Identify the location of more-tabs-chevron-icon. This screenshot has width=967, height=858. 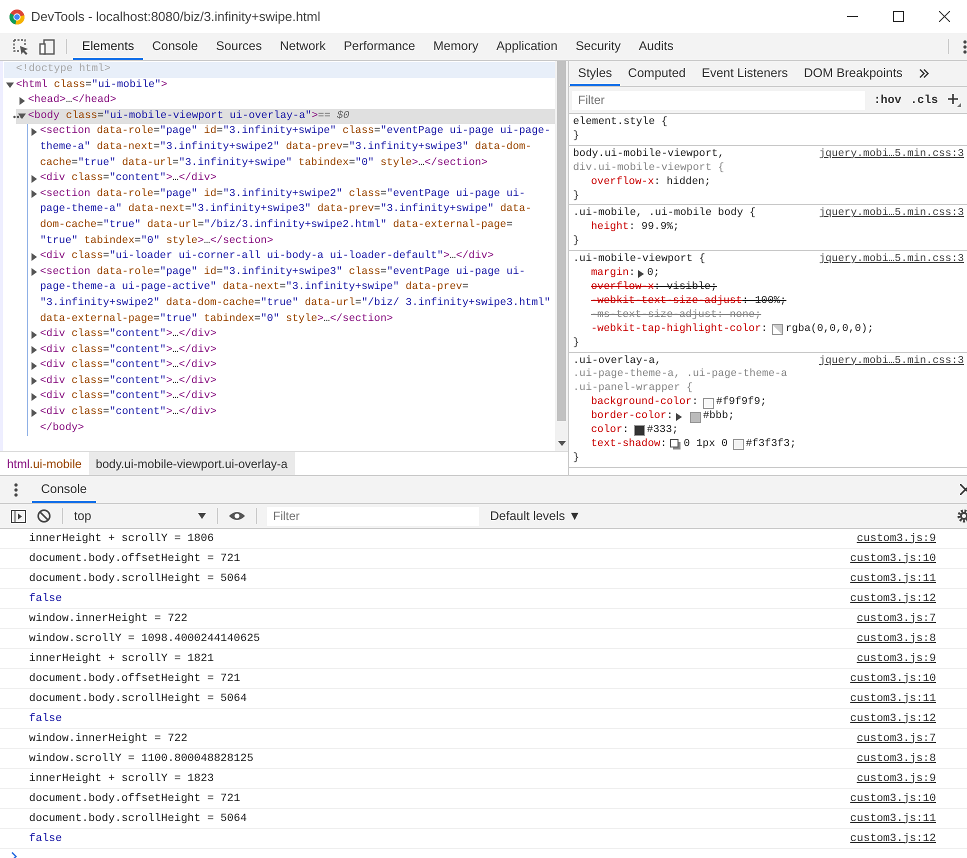
(923, 73).